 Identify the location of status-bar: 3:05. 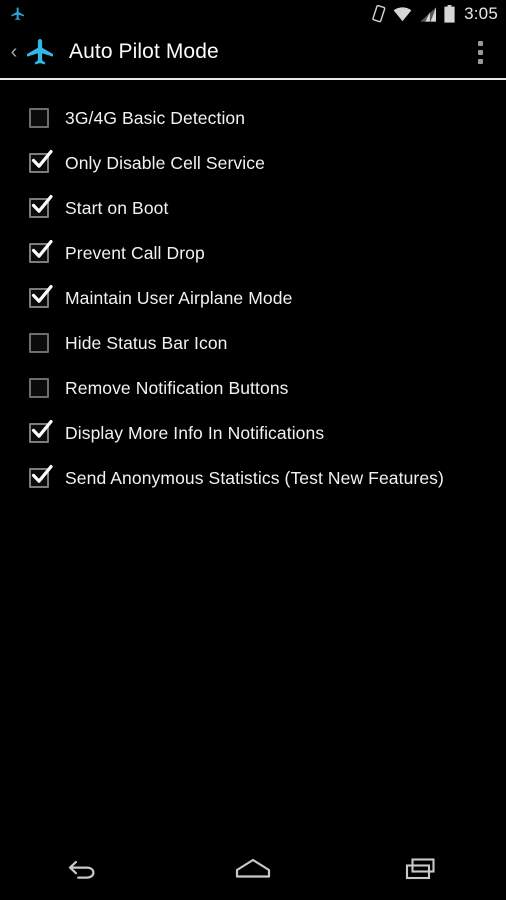
(253, 14).